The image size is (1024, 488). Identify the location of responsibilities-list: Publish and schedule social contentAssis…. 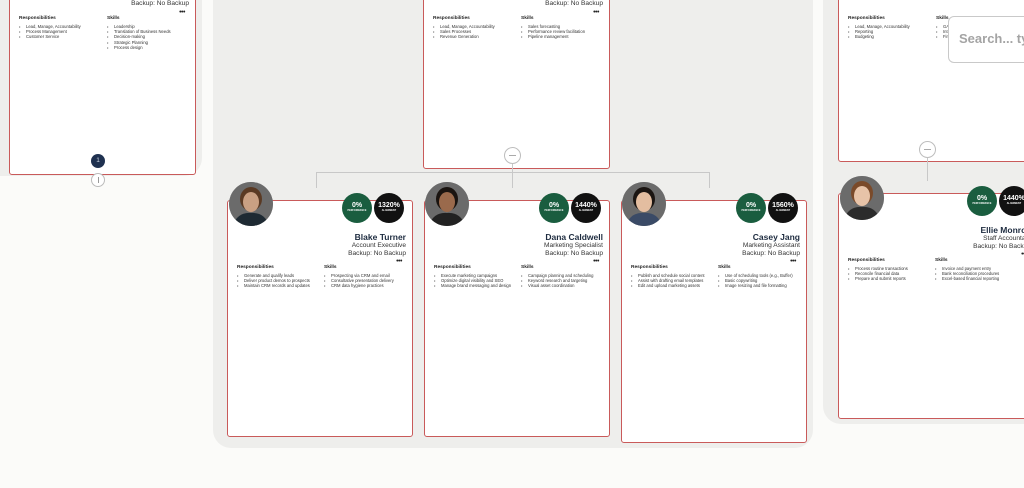
(673, 281).